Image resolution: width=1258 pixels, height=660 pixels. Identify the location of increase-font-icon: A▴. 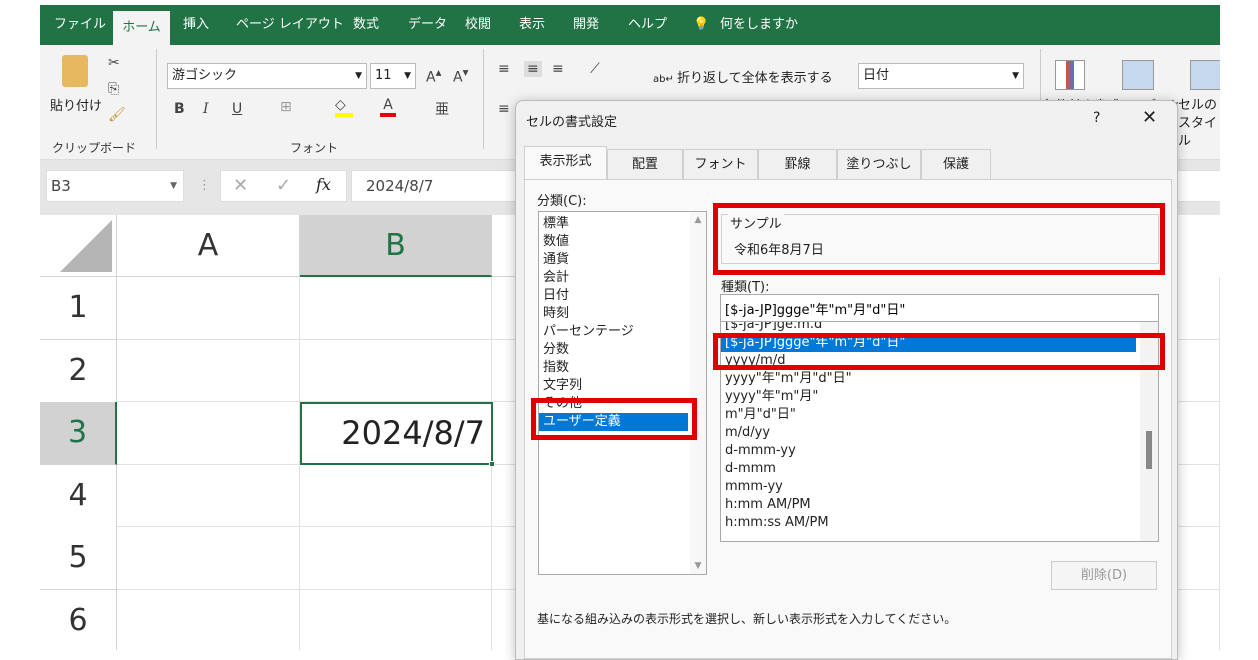
(433, 75).